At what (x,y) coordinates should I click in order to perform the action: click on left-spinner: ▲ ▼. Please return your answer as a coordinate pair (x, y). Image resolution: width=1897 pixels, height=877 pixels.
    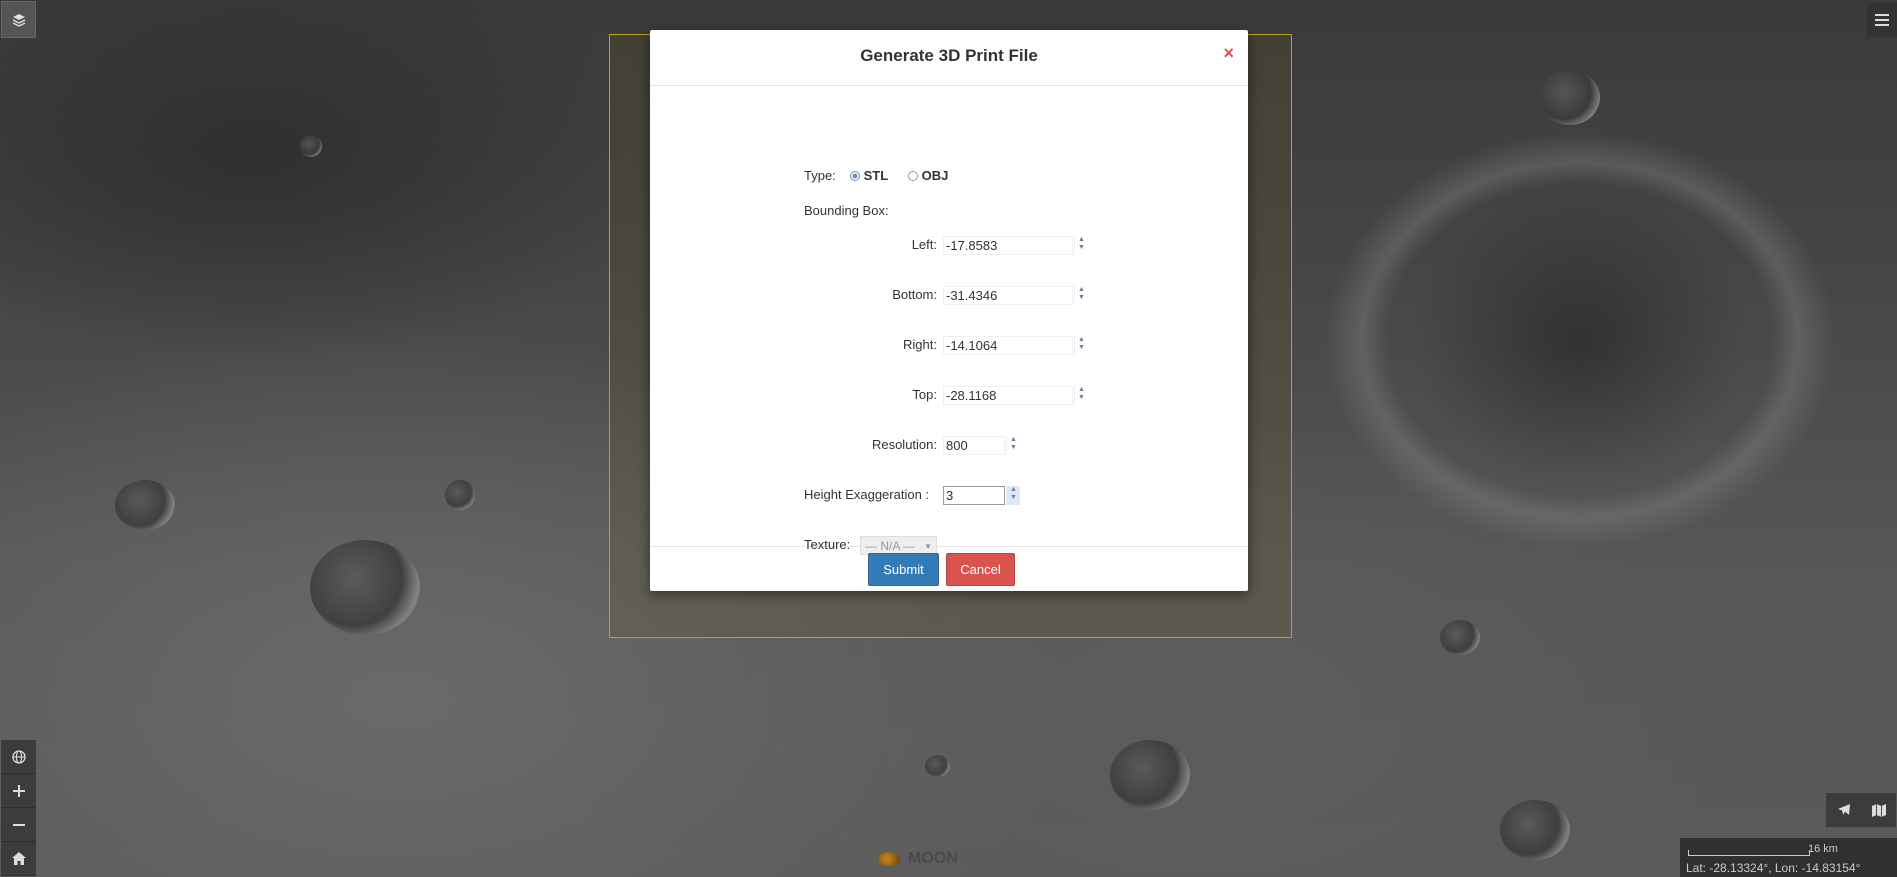
    Looking at the image, I should click on (1081, 245).